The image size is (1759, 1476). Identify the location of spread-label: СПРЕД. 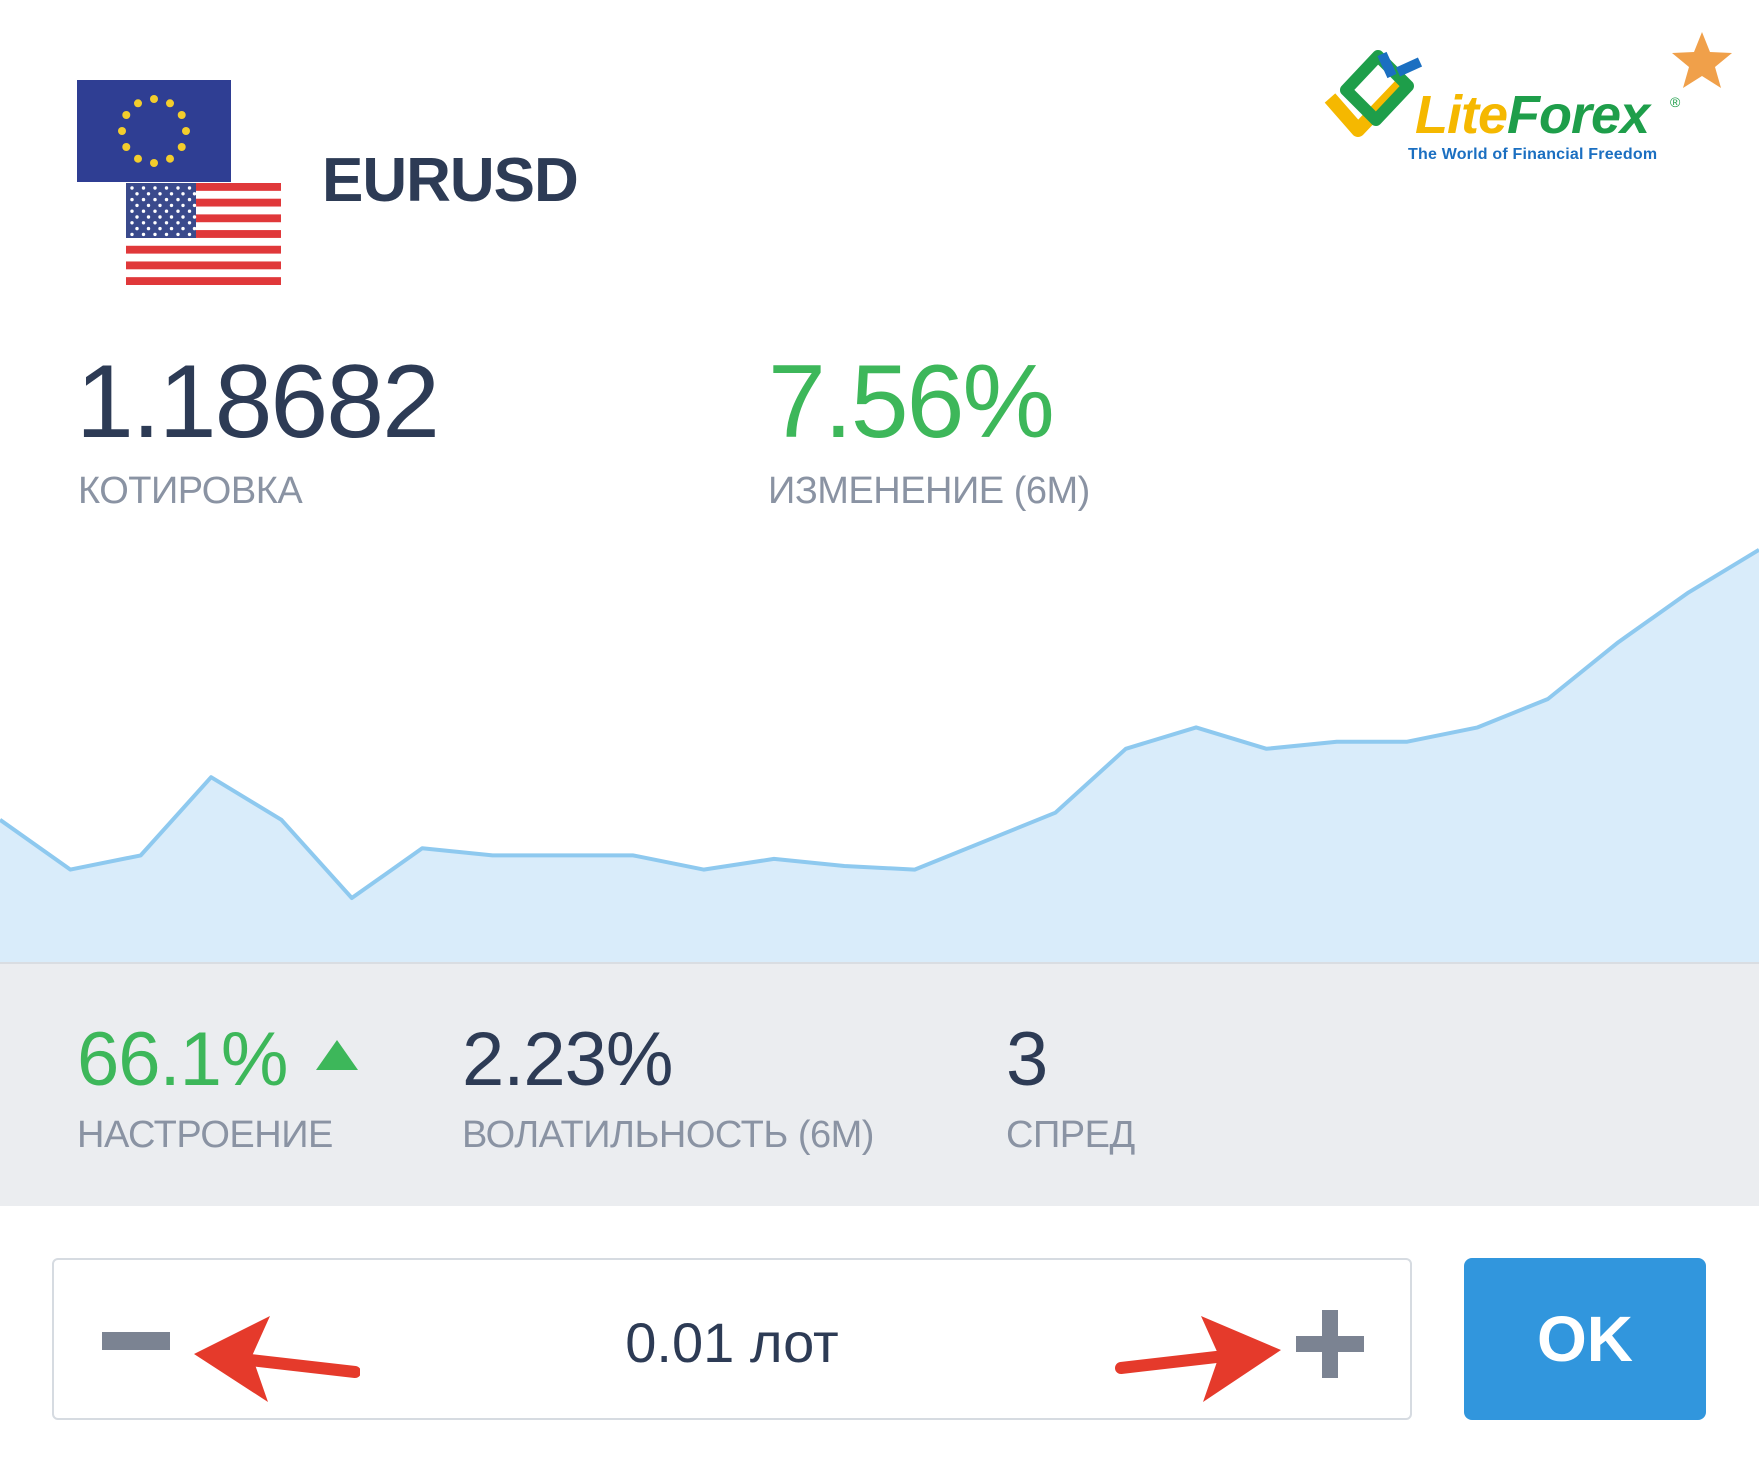
(1070, 1135).